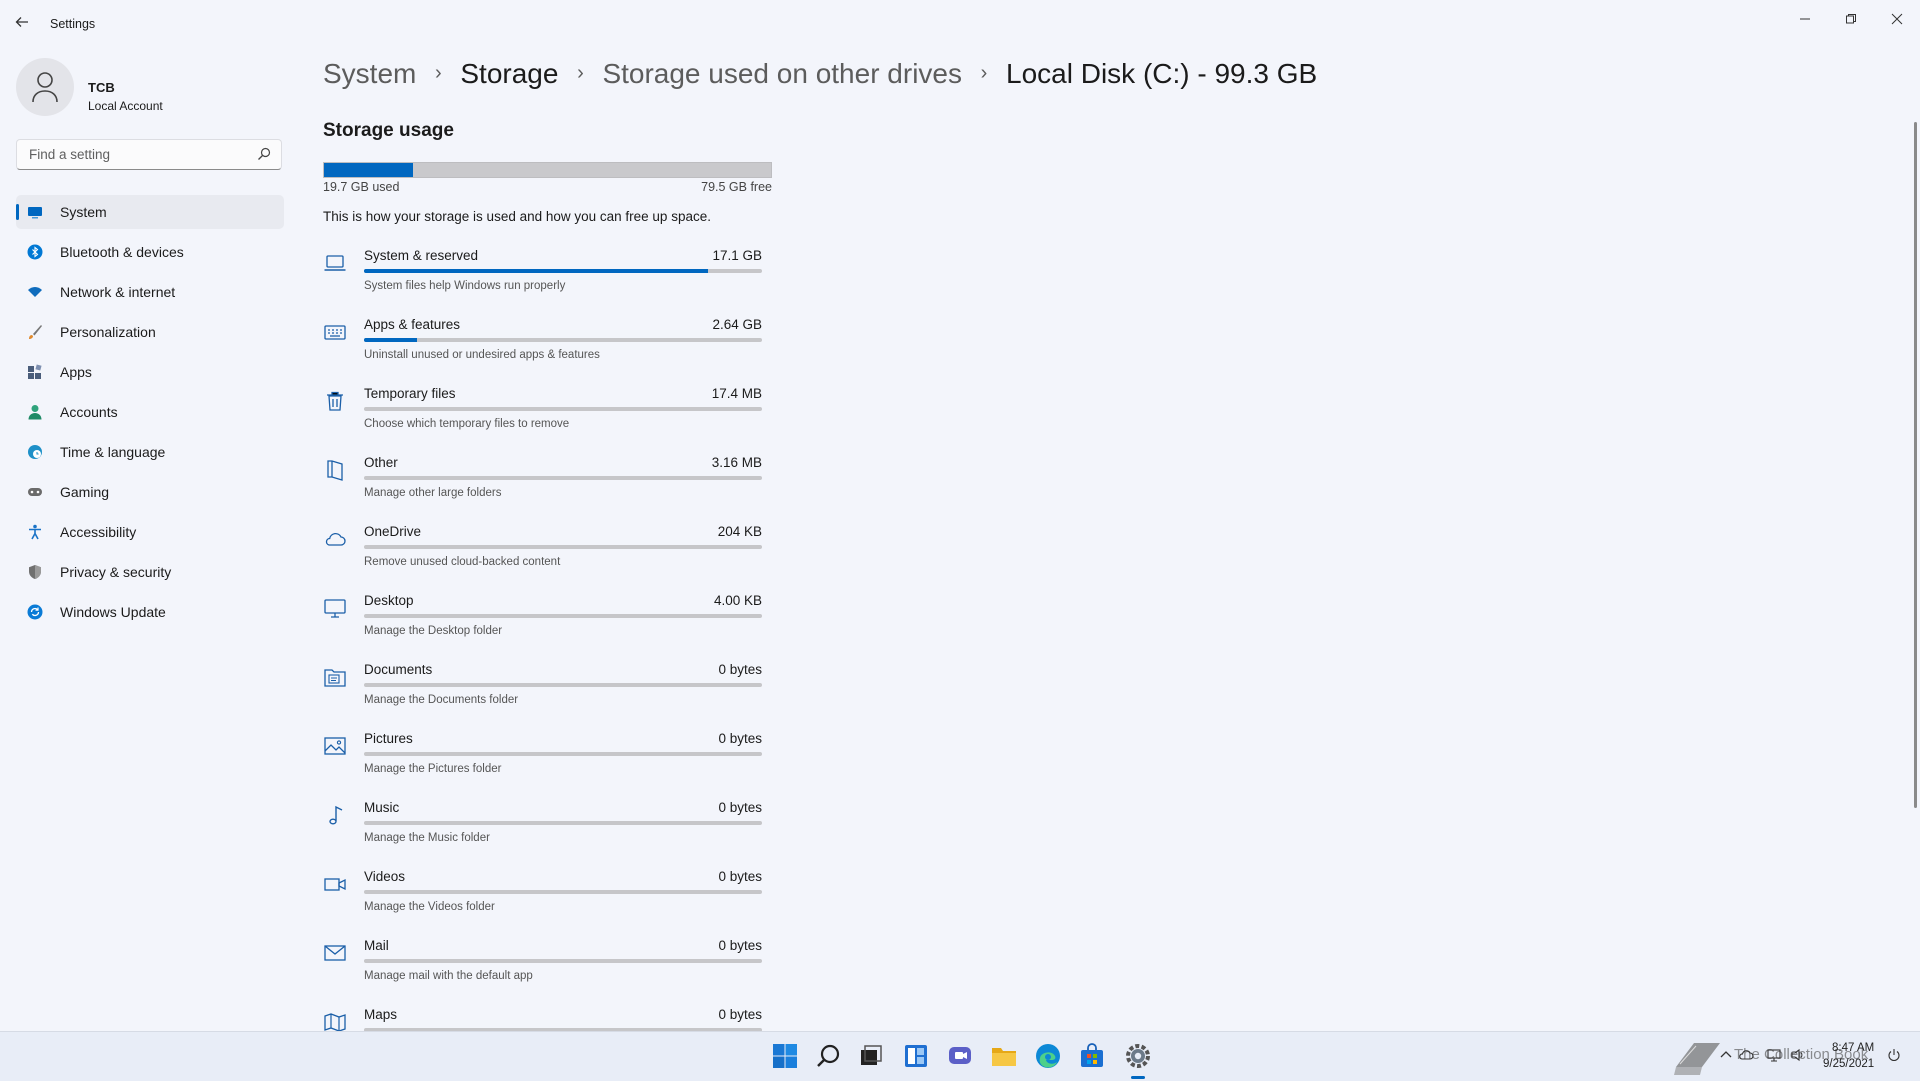  What do you see at coordinates (108, 332) in the screenshot?
I see `sidebar-item-label: Personalization` at bounding box center [108, 332].